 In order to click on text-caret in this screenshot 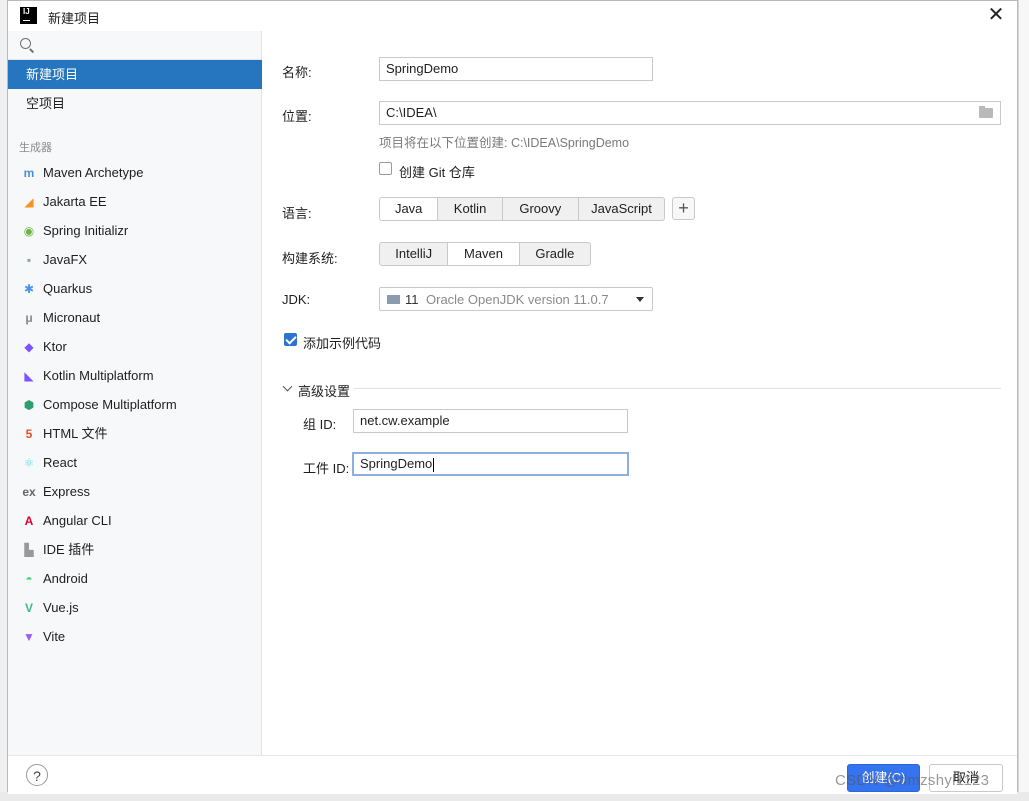, I will do `click(434, 464)`.